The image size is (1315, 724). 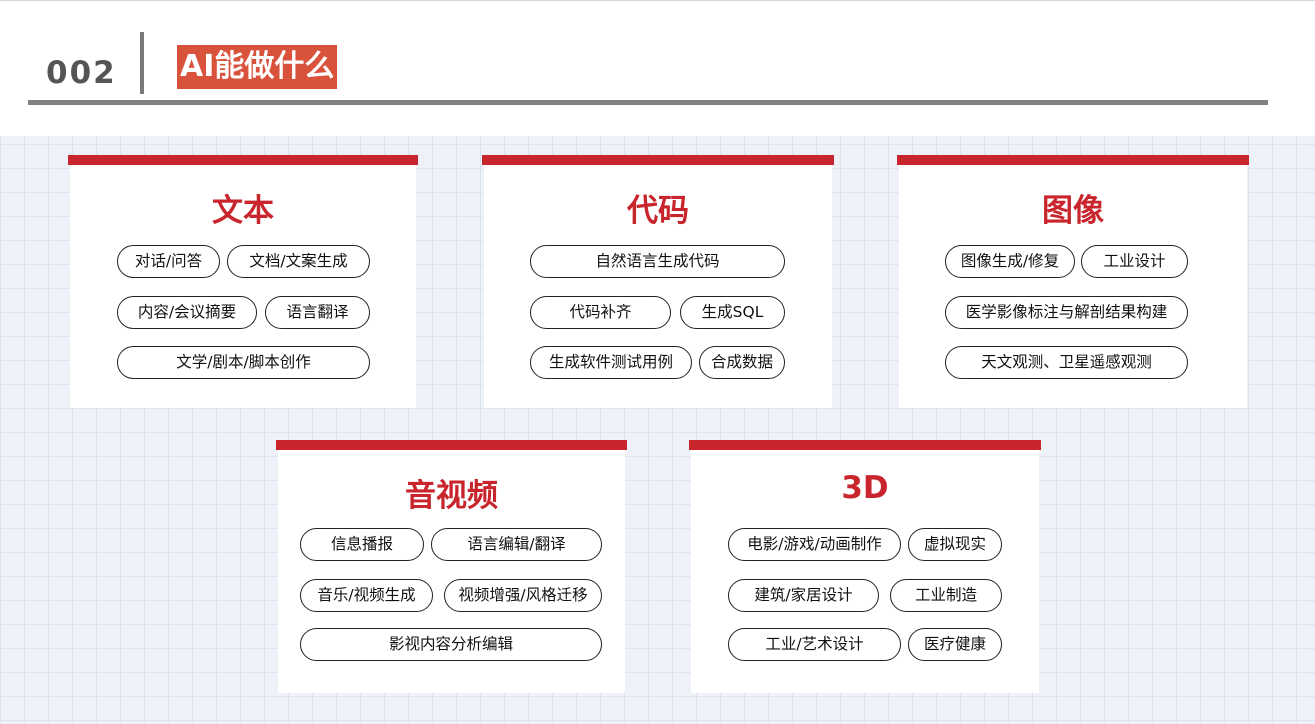 I want to click on card-title: 文本, so click(x=243, y=211).